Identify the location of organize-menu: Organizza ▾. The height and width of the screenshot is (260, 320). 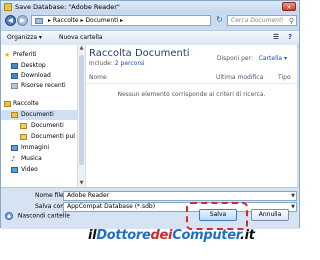
(24, 37).